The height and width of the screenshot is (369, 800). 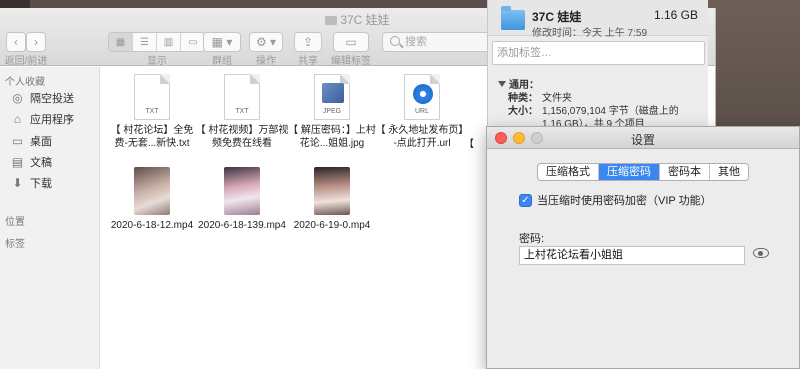 What do you see at coordinates (157, 61) in the screenshot?
I see `view-label: 显示` at bounding box center [157, 61].